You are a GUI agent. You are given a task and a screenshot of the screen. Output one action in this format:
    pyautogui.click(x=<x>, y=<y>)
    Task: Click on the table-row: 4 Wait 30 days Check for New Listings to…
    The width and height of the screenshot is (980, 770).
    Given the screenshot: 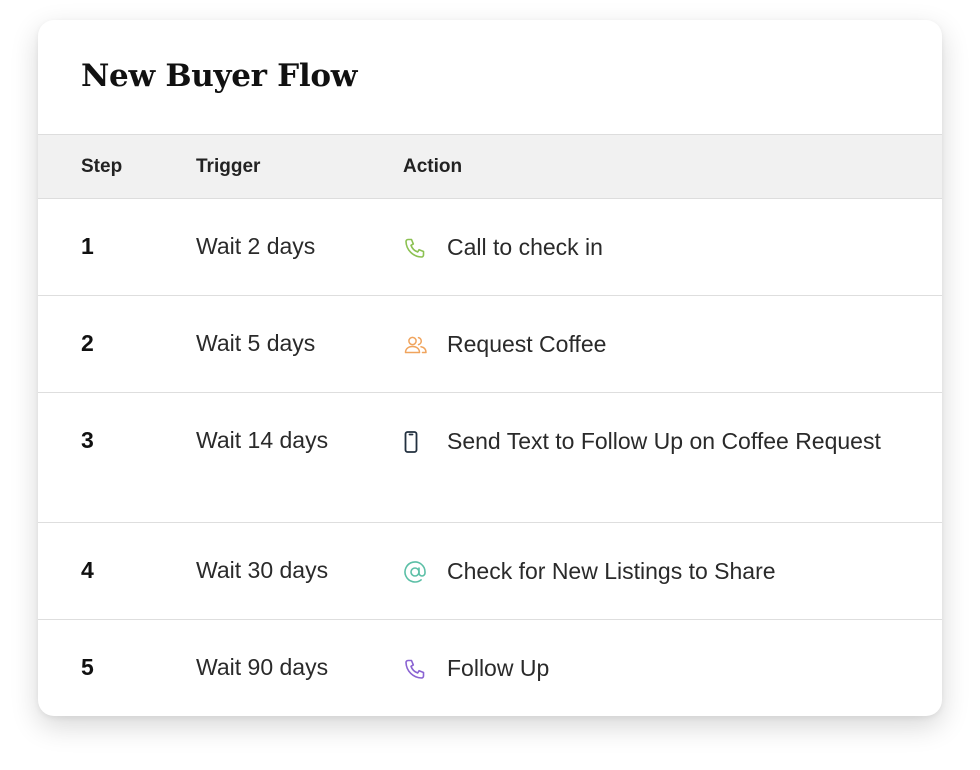 What is the action you would take?
    pyautogui.click(x=490, y=571)
    